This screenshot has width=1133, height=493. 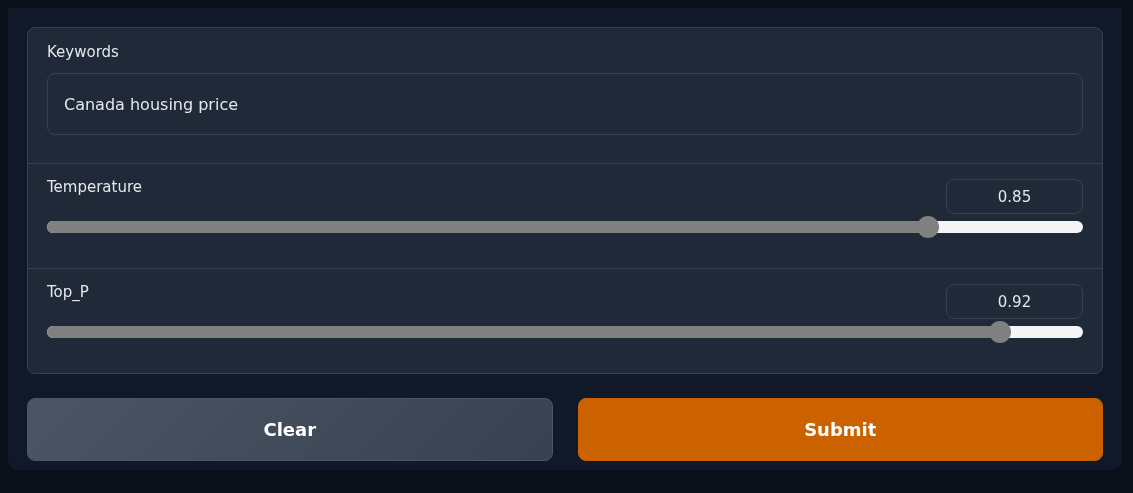 I want to click on slider-label: Top_P, so click(x=68, y=292).